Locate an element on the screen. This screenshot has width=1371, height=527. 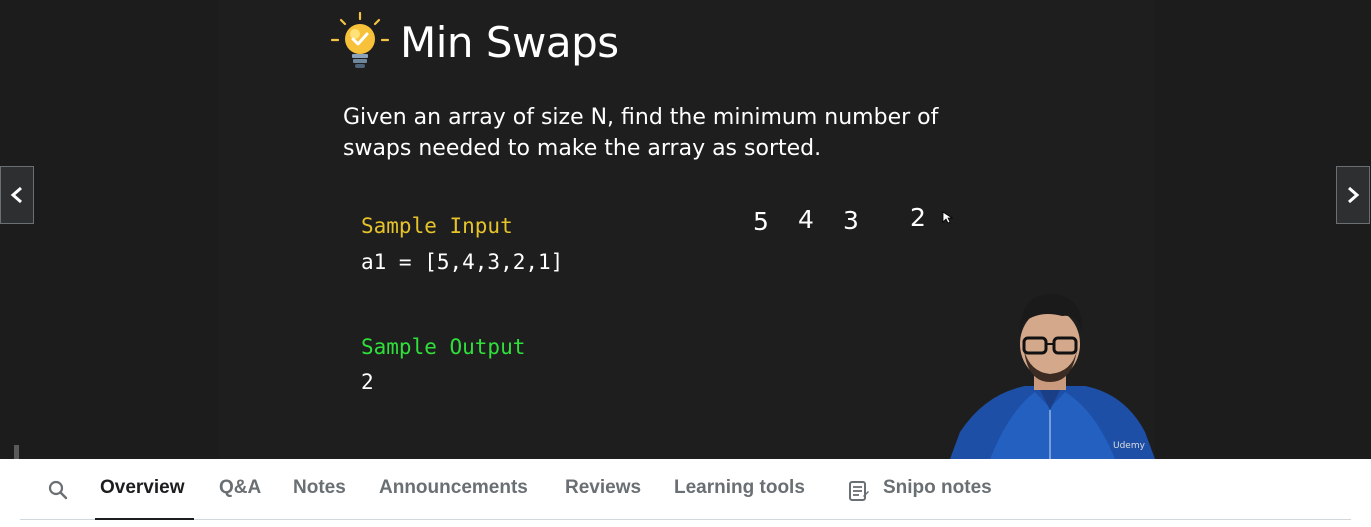
notes-document-icon is located at coordinates (859, 491).